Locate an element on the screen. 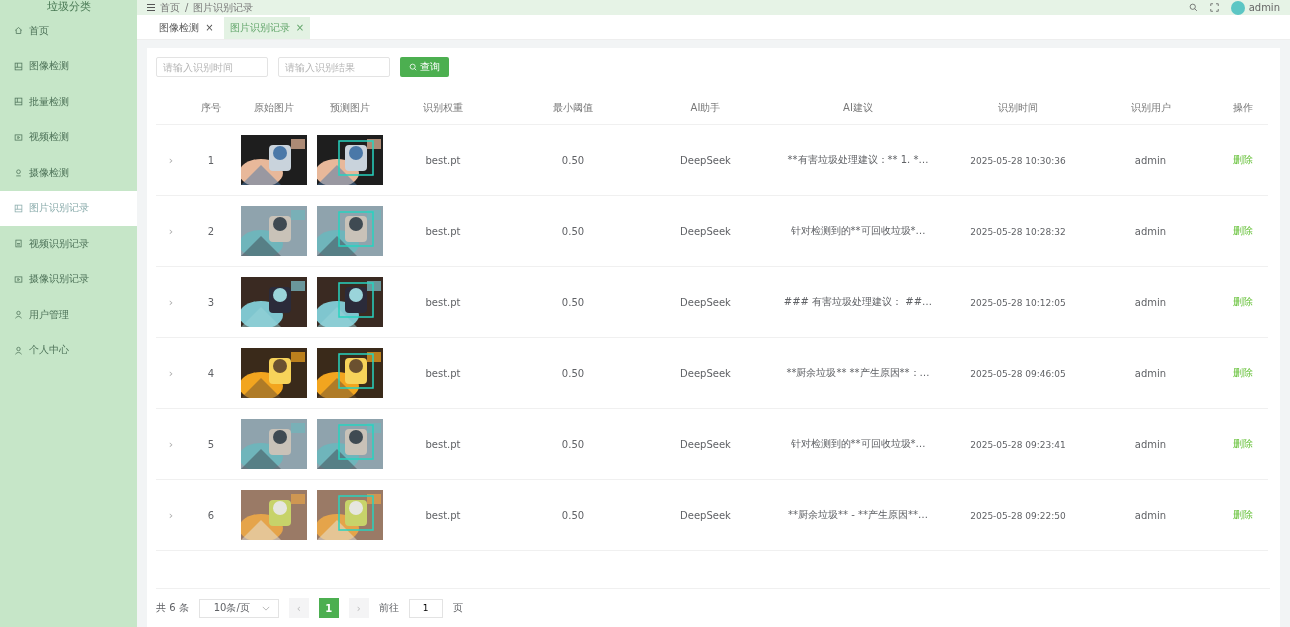 The height and width of the screenshot is (627, 1290). column-header: 最小阈值 is located at coordinates (573, 107).